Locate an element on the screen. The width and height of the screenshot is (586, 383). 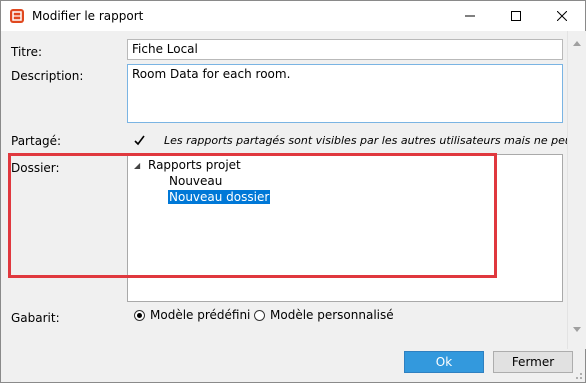
title-input: Fiche Local is located at coordinates (345, 49).